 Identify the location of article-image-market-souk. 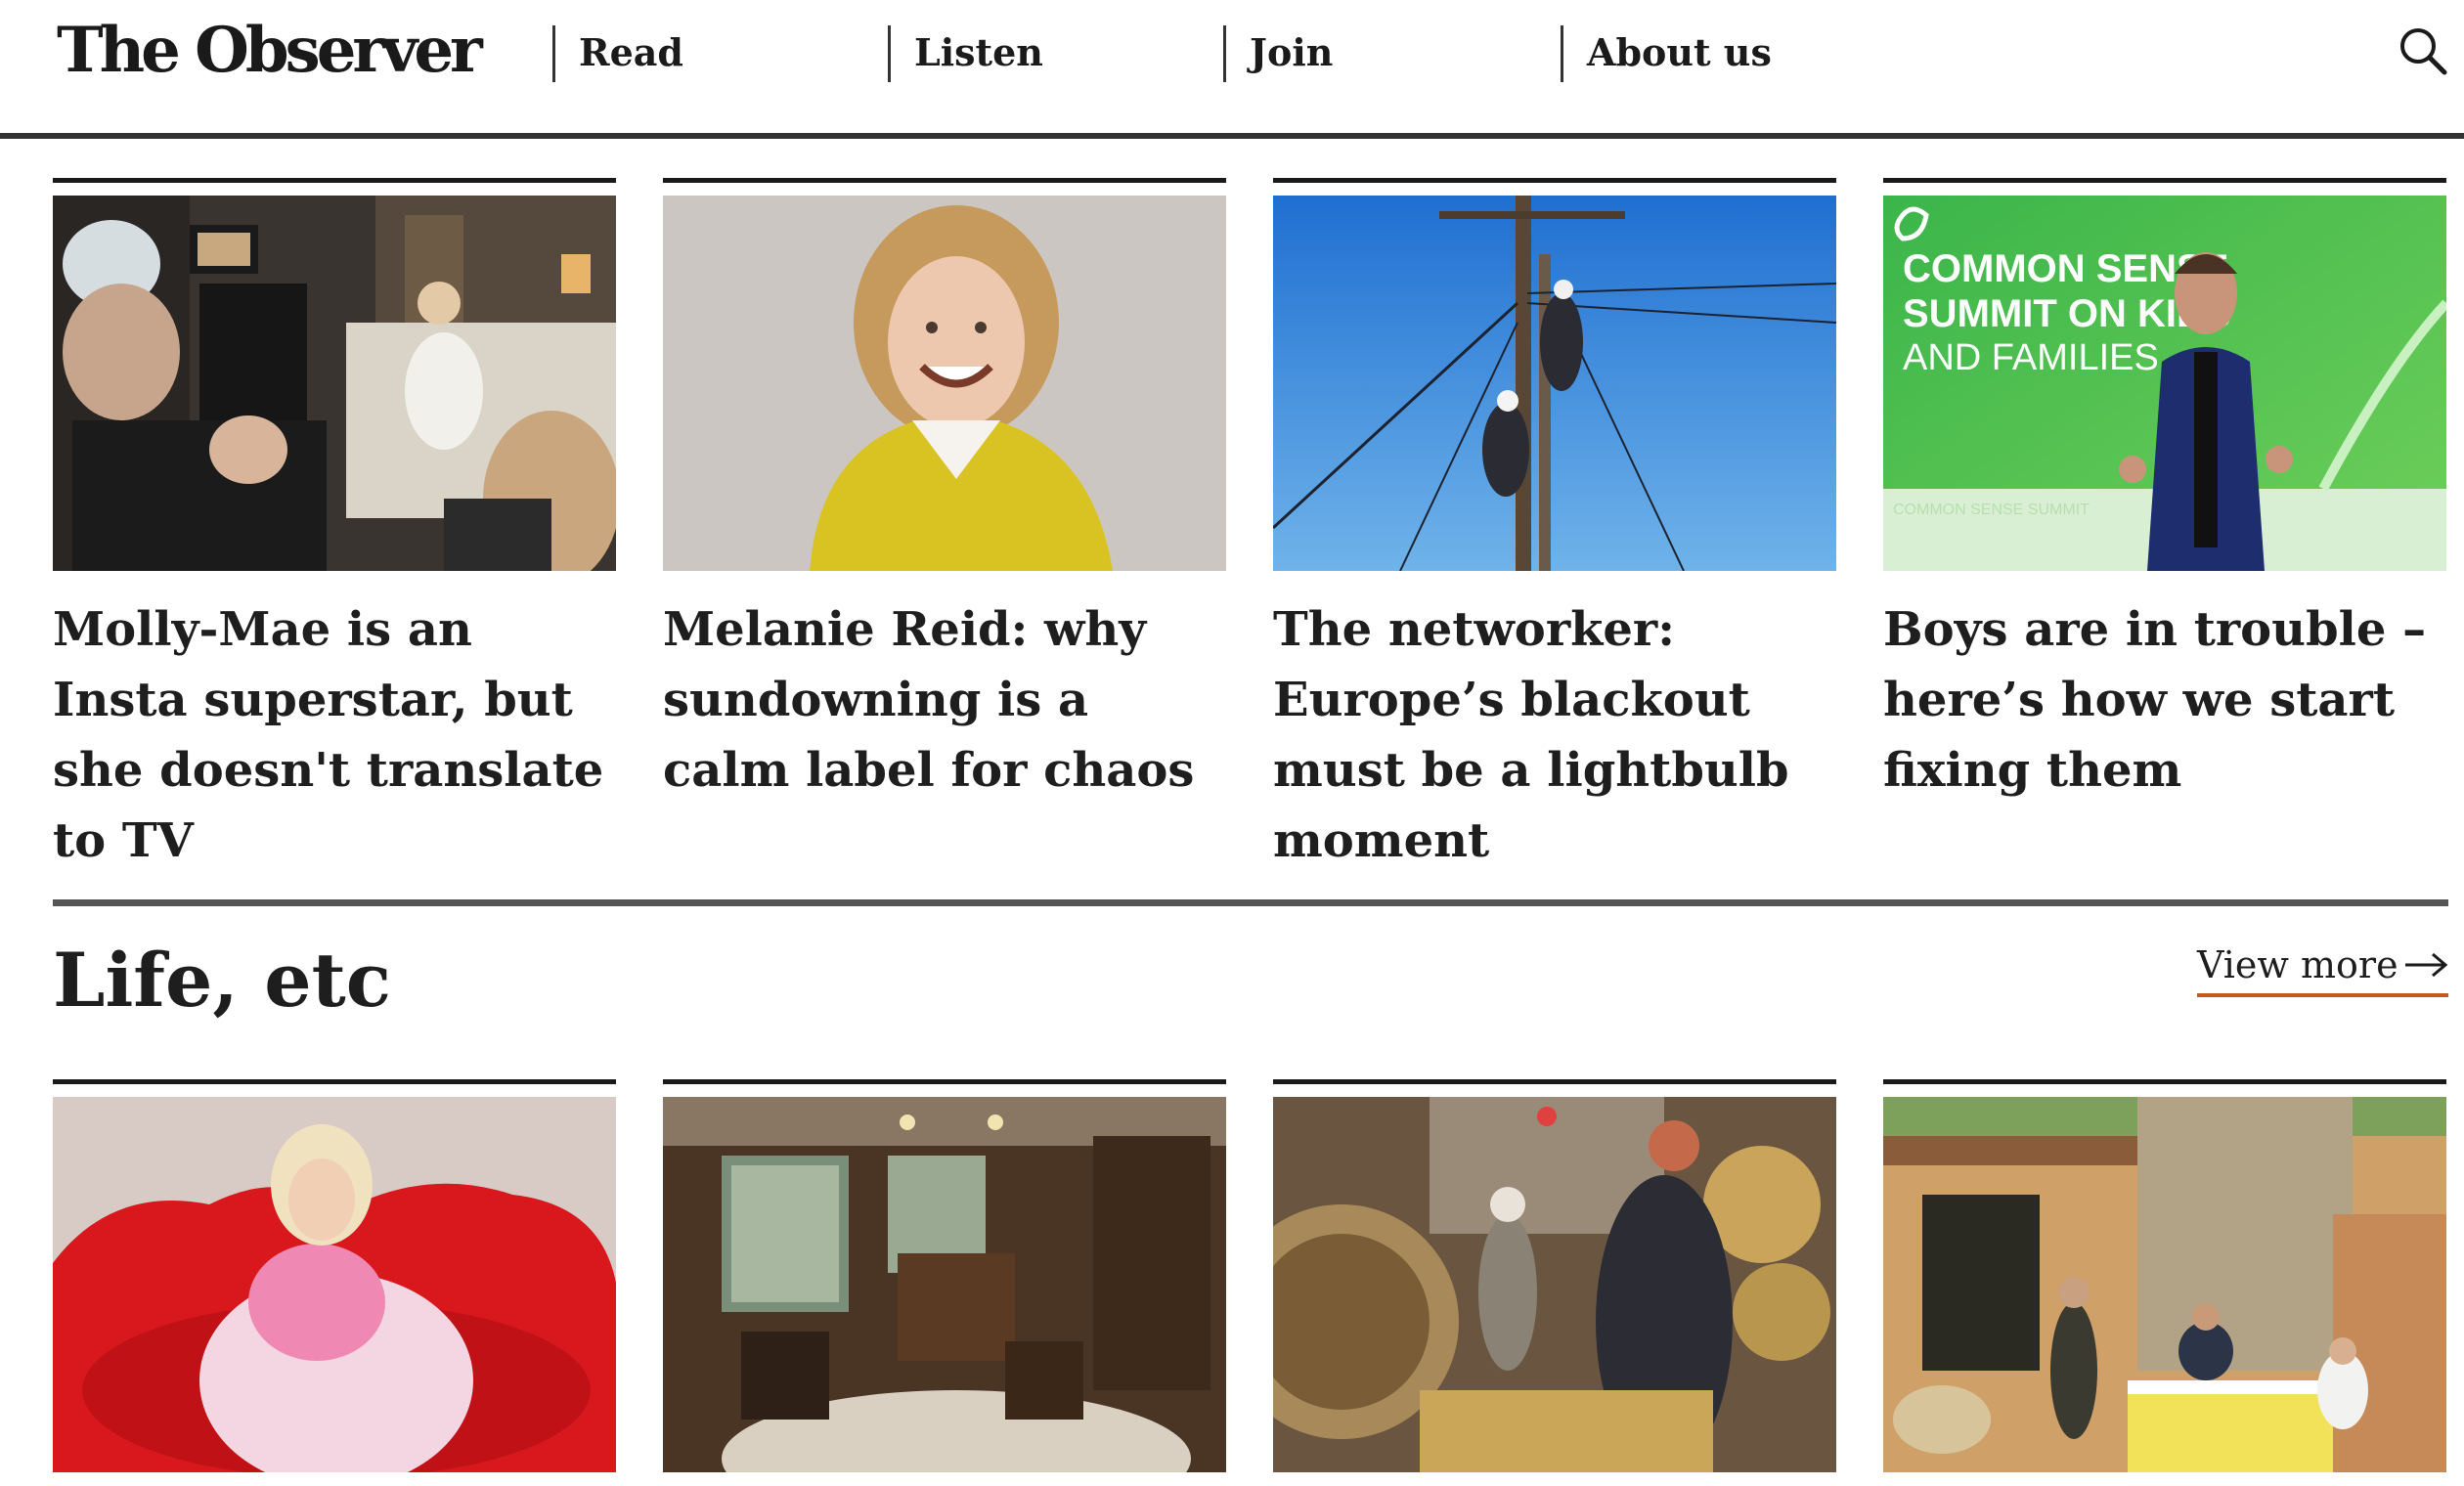
(1554, 1284).